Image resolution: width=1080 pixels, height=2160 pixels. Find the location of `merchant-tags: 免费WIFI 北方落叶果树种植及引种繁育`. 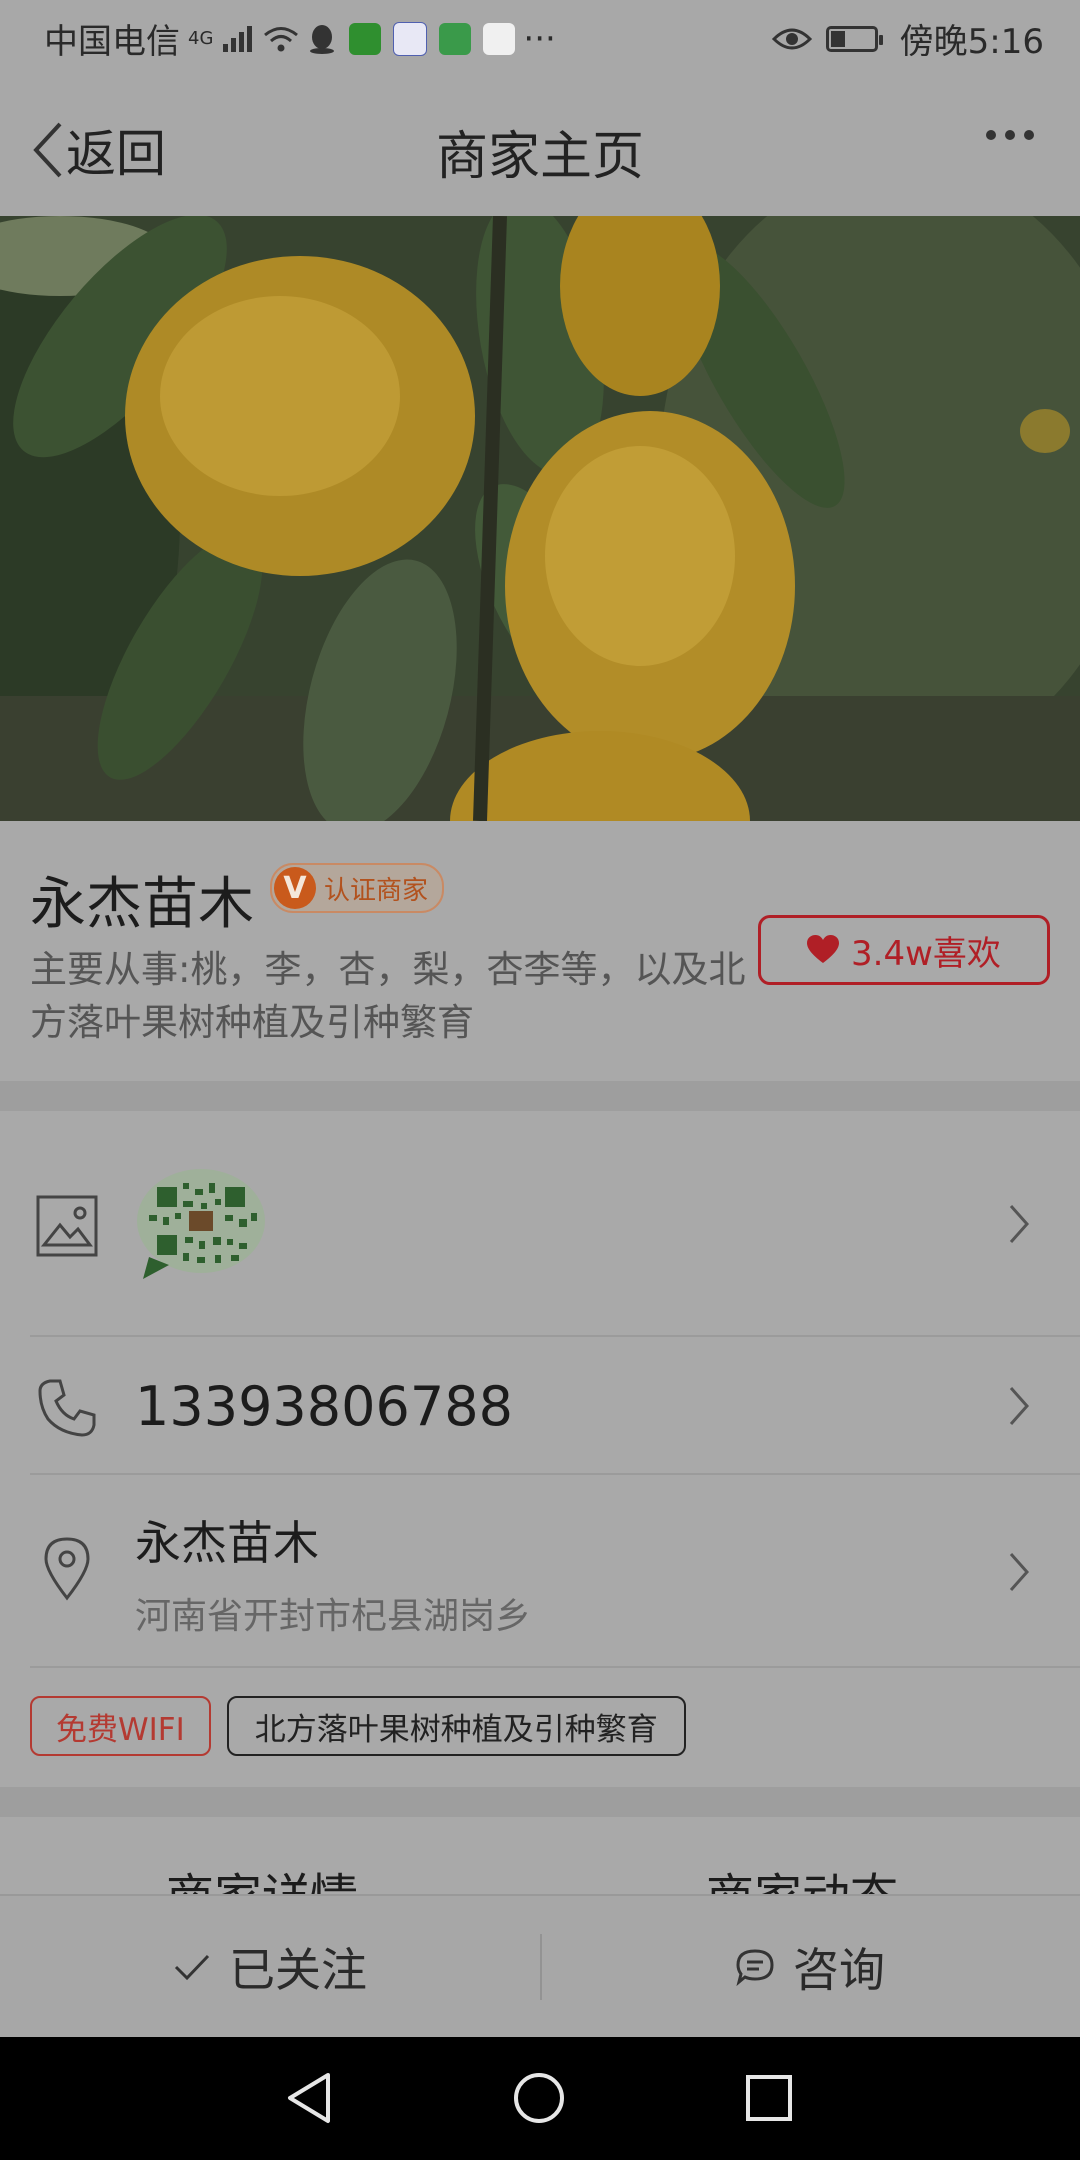

merchant-tags: 免费WIFI 北方落叶果树种植及引种繁育 is located at coordinates (358, 1726).